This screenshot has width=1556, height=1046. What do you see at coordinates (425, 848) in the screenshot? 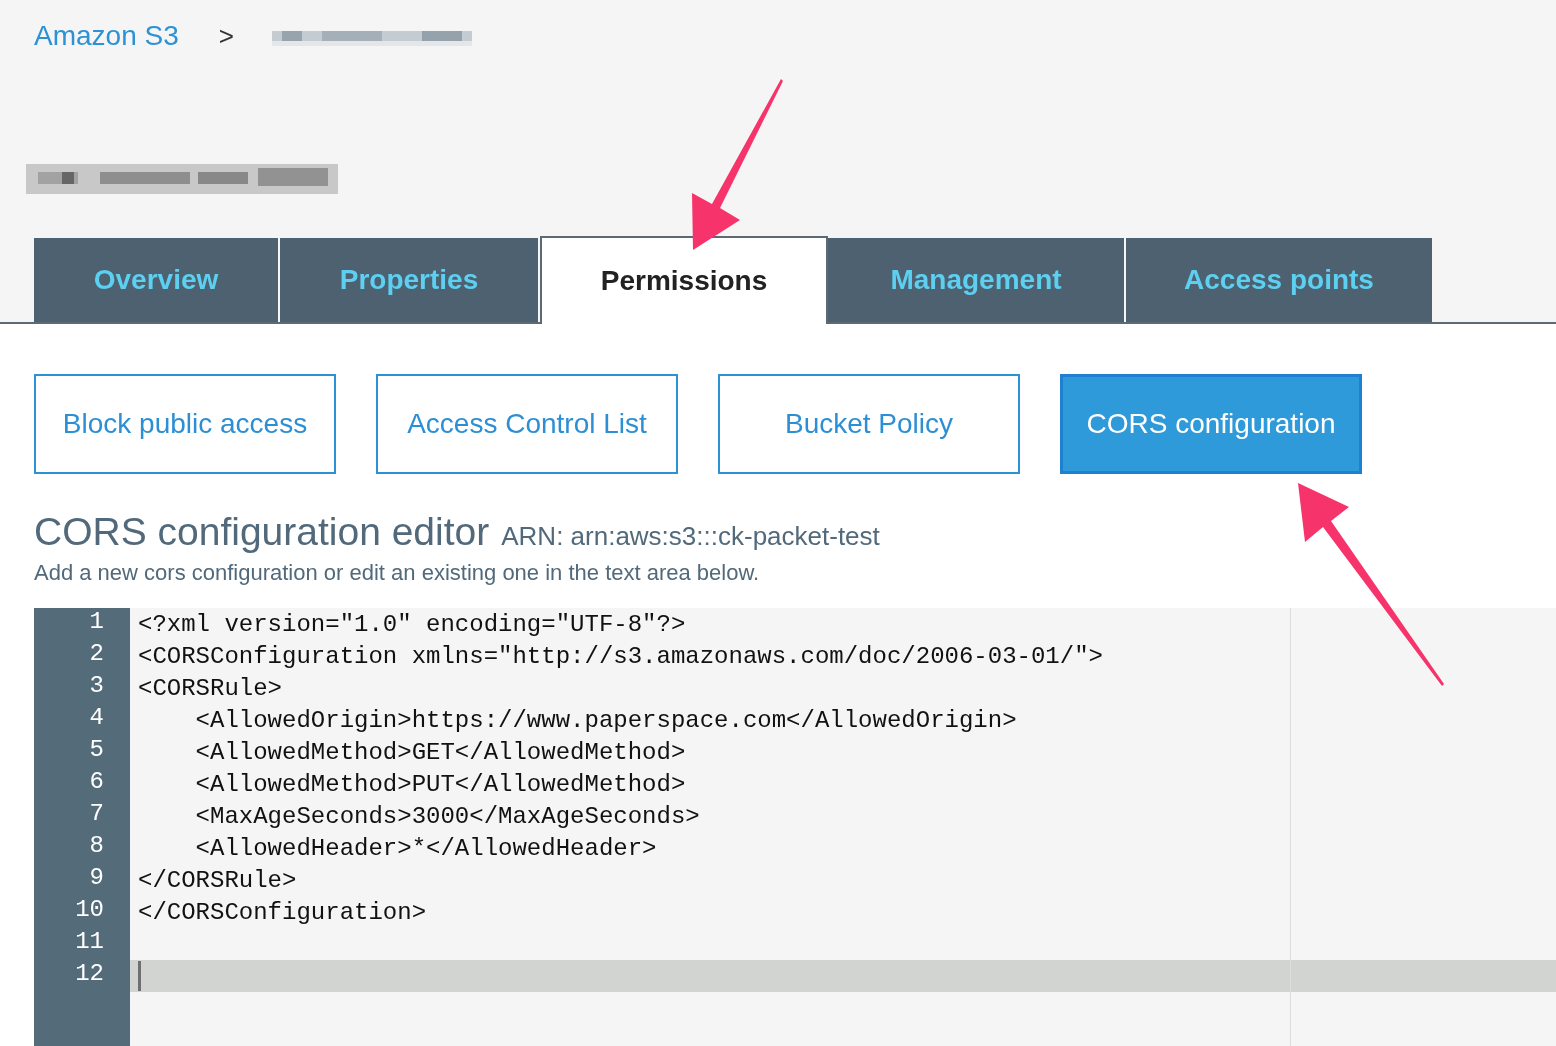
I see `code-line: <AllowedHeader>*</AllowedHeader>` at bounding box center [425, 848].